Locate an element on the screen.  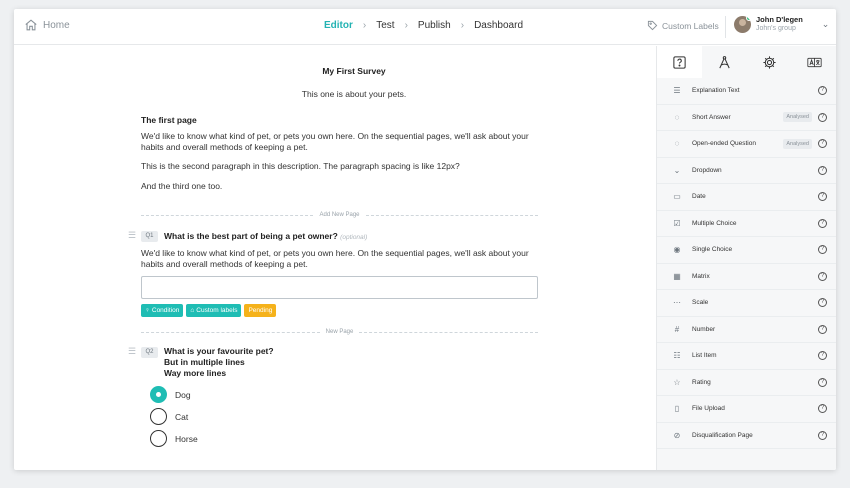
calendar-icon: ▭ is located at coordinates (677, 197).